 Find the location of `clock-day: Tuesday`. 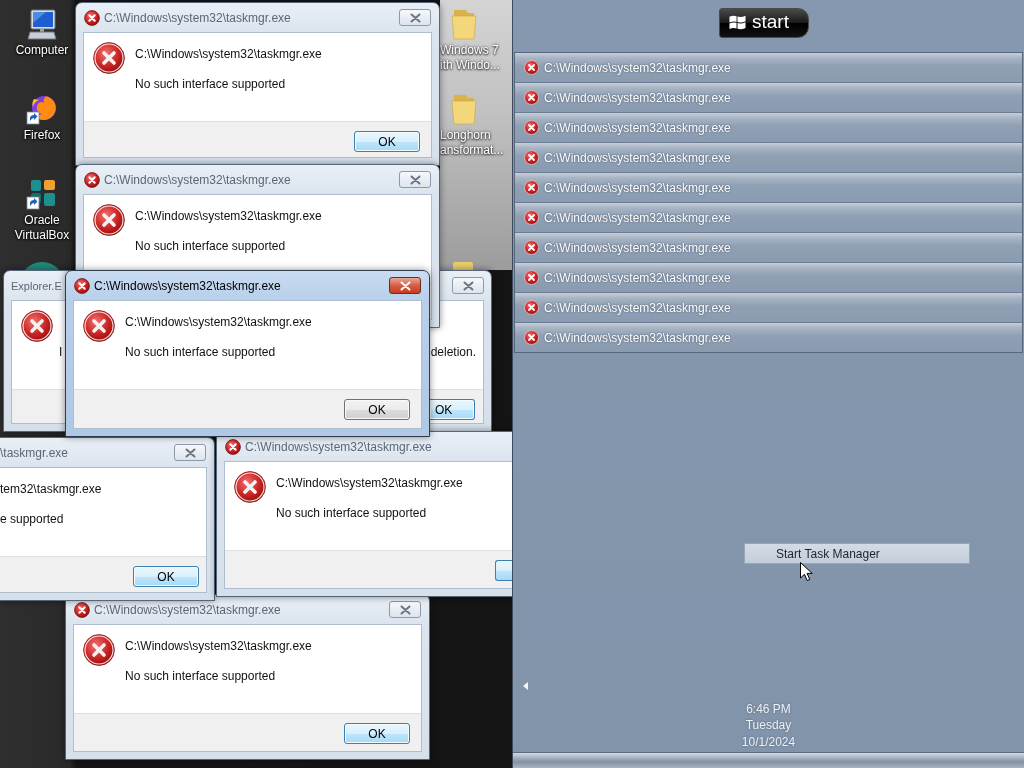

clock-day: Tuesday is located at coordinates (768, 725).